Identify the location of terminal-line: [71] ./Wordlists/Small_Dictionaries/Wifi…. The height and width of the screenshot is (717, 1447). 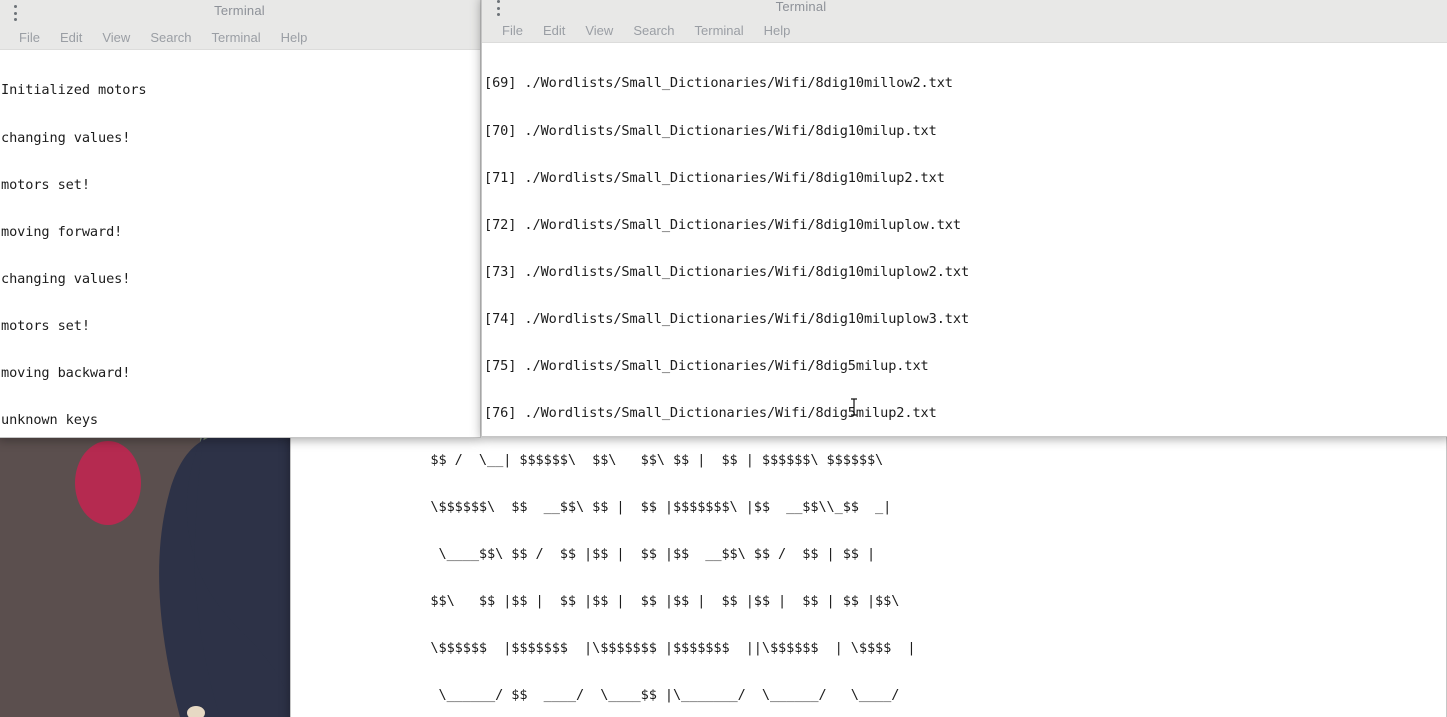
(714, 177).